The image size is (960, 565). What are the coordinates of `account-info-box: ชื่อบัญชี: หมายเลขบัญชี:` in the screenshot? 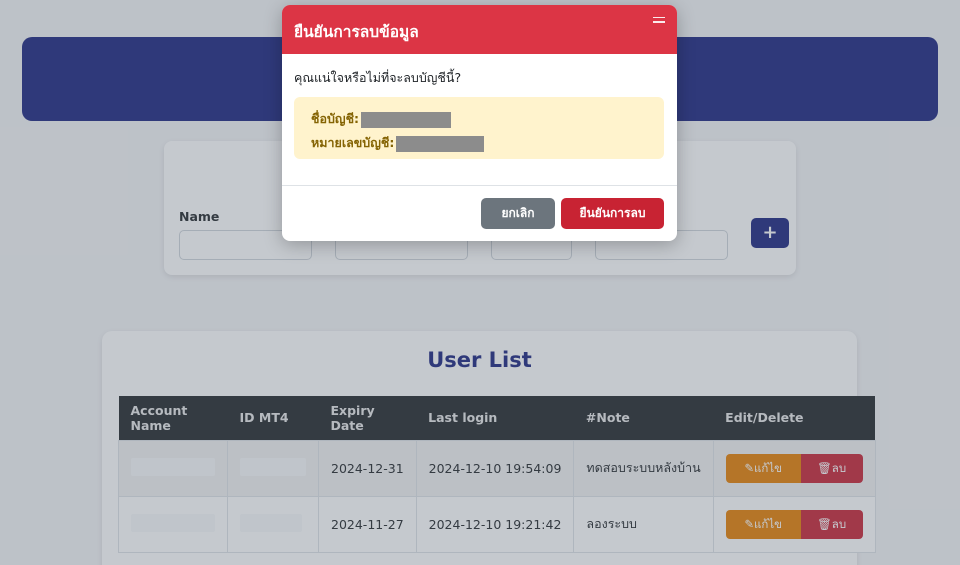 It's located at (479, 128).